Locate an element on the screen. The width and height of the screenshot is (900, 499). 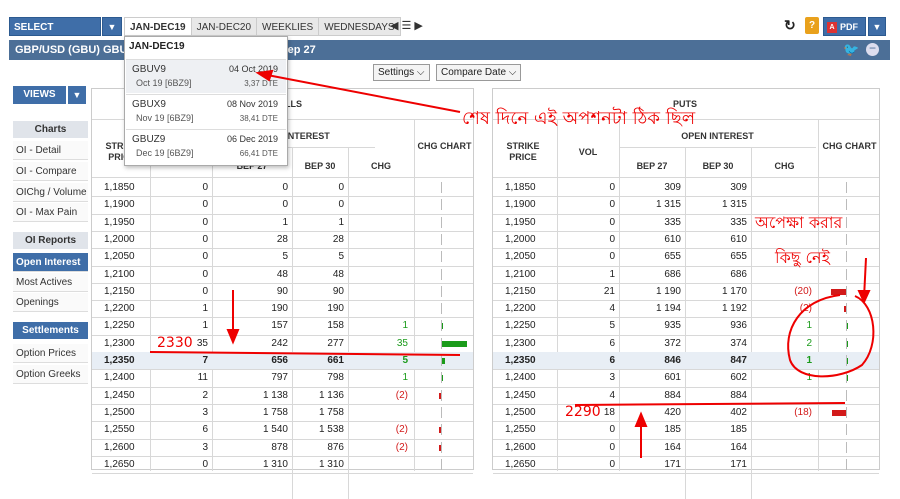
puts-cell-strike: 1,2200 is located at coordinates (520, 309).